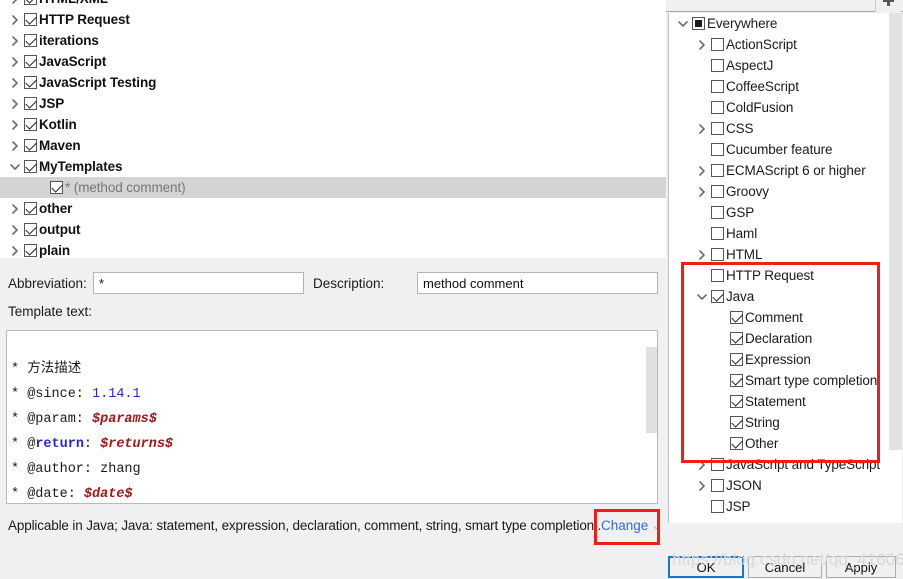 The height and width of the screenshot is (579, 903). Describe the element at coordinates (333, 19) in the screenshot. I see `template-tree-row: HTTP Request` at that location.